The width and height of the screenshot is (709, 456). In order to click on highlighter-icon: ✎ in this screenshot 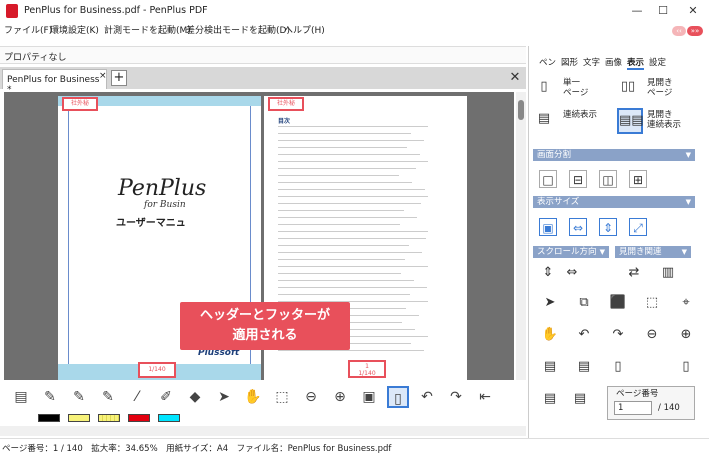, I will do `click(50, 397)`.